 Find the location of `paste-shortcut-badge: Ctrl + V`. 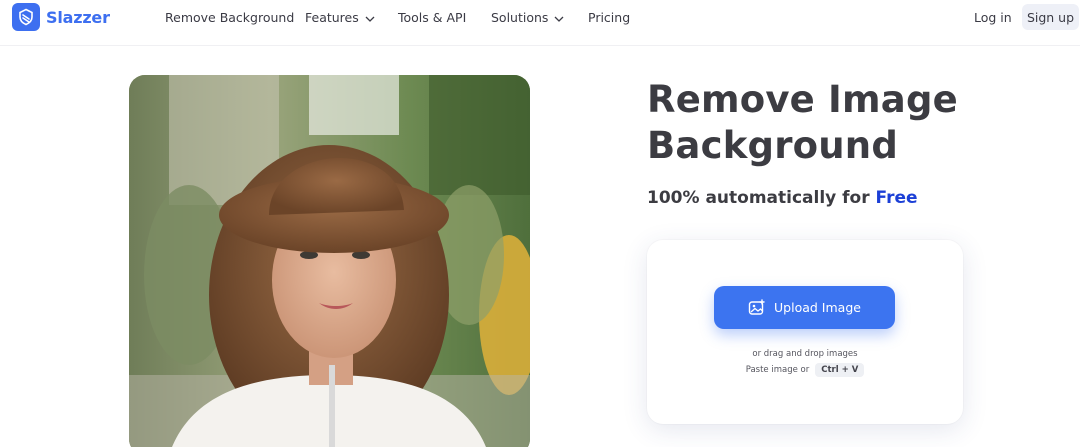

paste-shortcut-badge: Ctrl + V is located at coordinates (840, 370).